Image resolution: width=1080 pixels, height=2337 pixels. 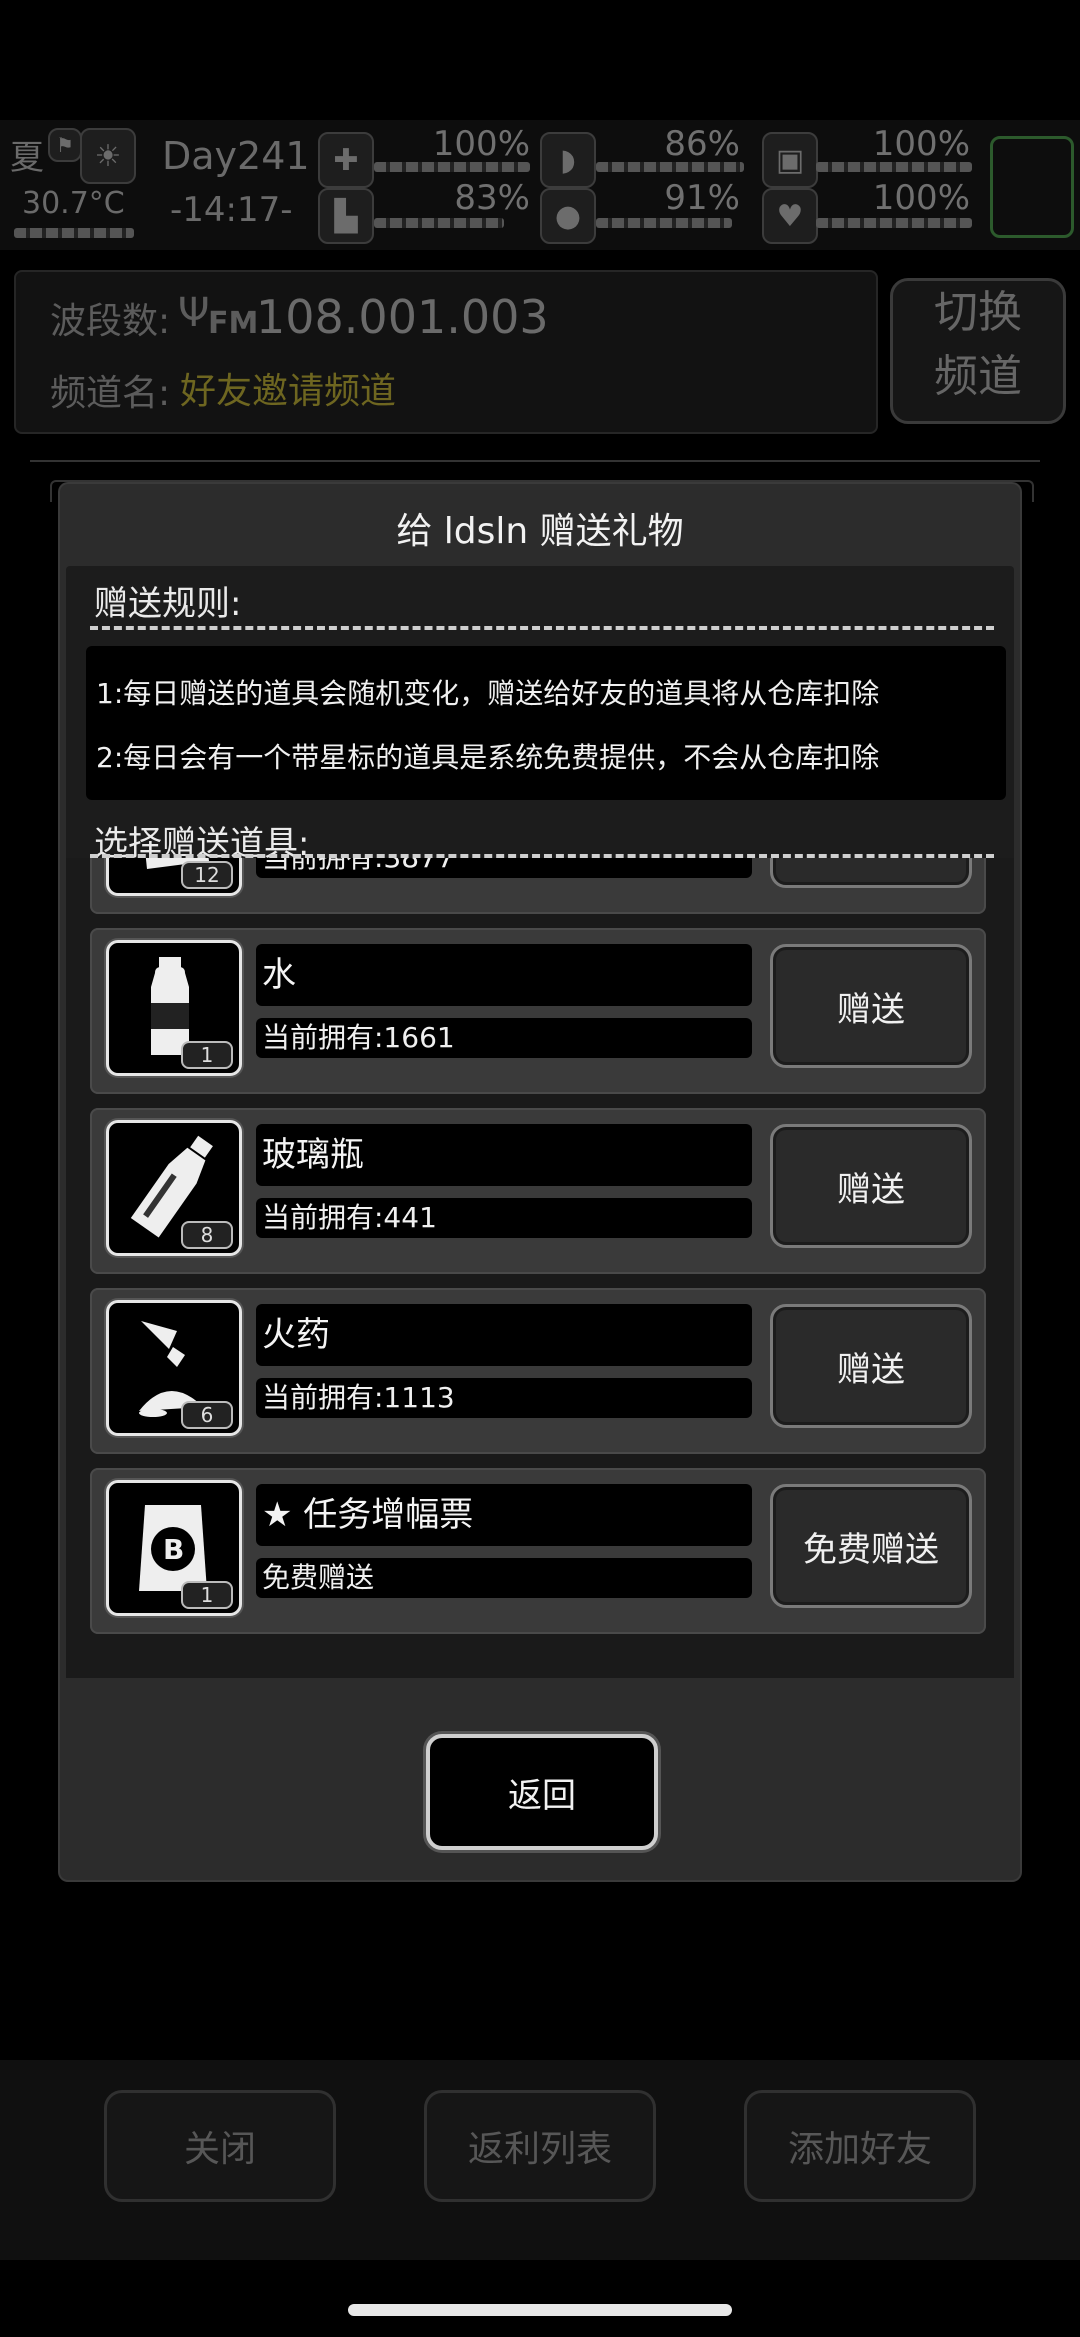 What do you see at coordinates (978, 312) in the screenshot?
I see `switch-label-line1: 切换` at bounding box center [978, 312].